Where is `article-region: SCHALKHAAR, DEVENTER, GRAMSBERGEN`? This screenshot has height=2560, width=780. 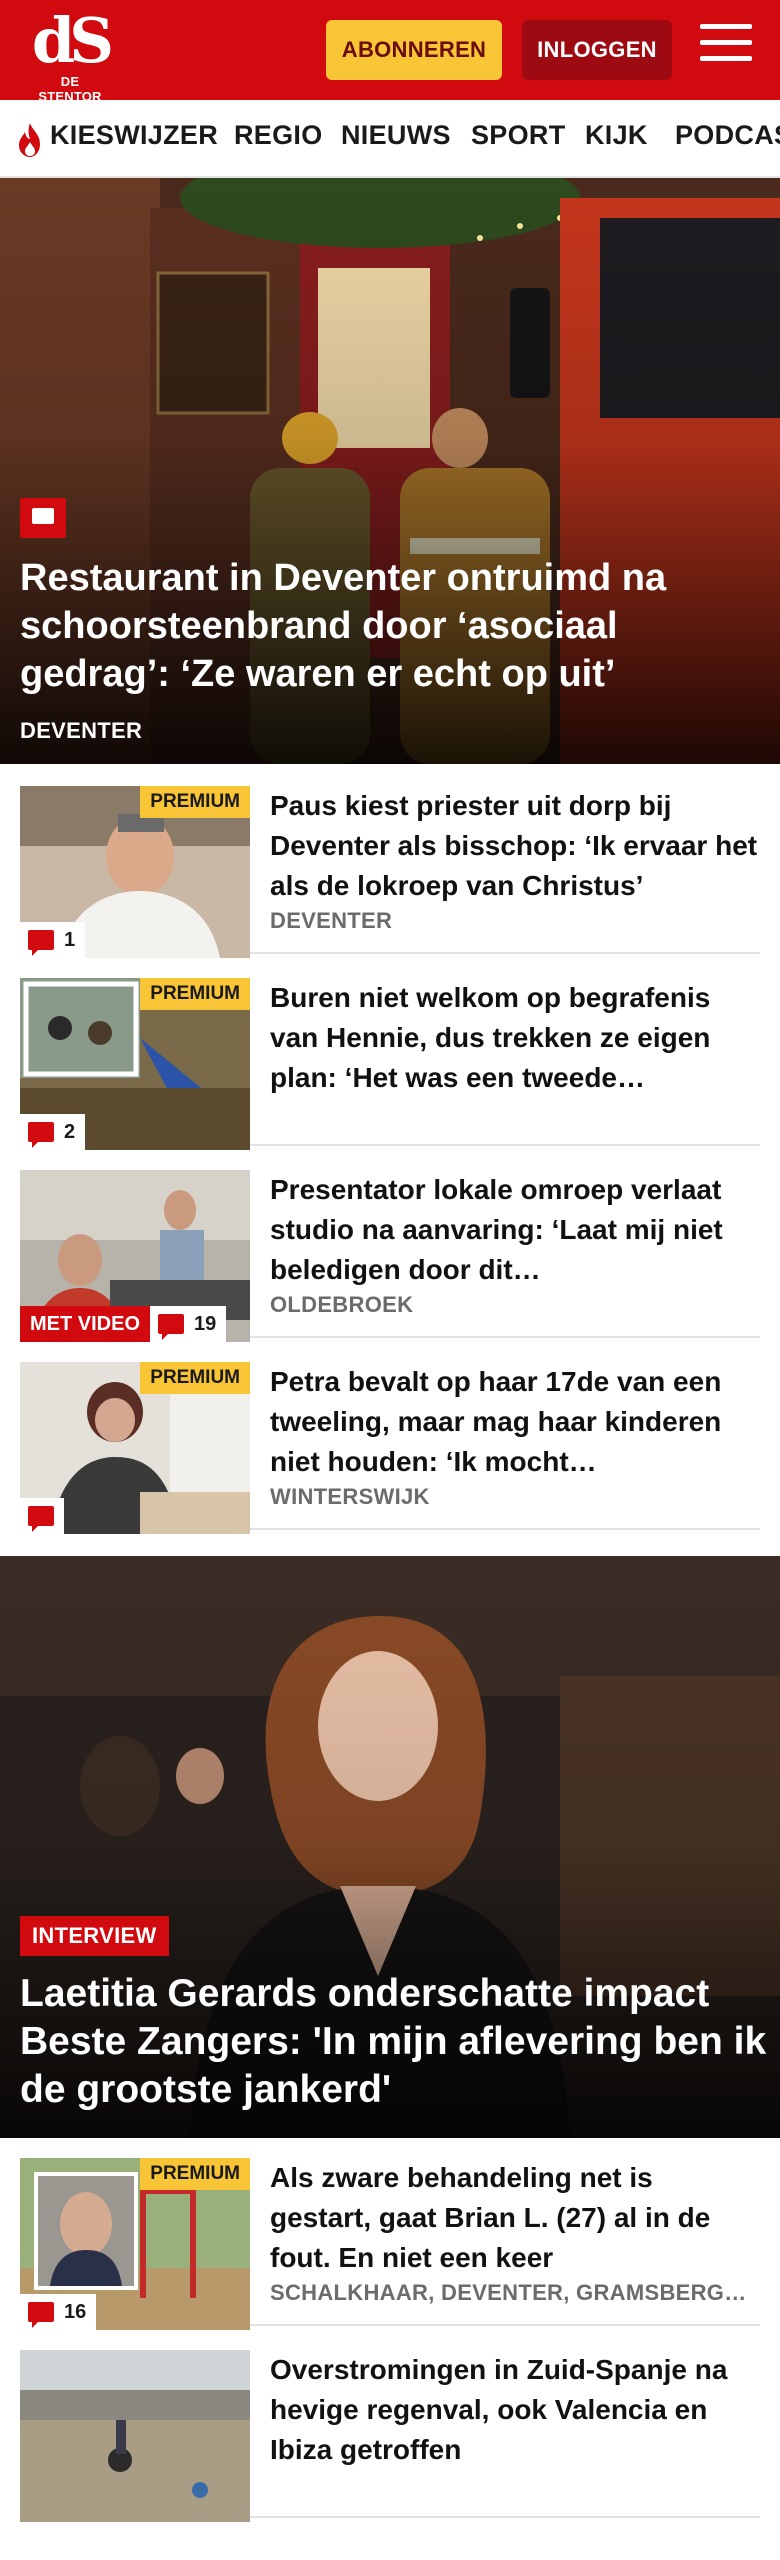
article-region: SCHALKHAAR, DEVENTER, GRAMSBERGEN is located at coordinates (510, 2292).